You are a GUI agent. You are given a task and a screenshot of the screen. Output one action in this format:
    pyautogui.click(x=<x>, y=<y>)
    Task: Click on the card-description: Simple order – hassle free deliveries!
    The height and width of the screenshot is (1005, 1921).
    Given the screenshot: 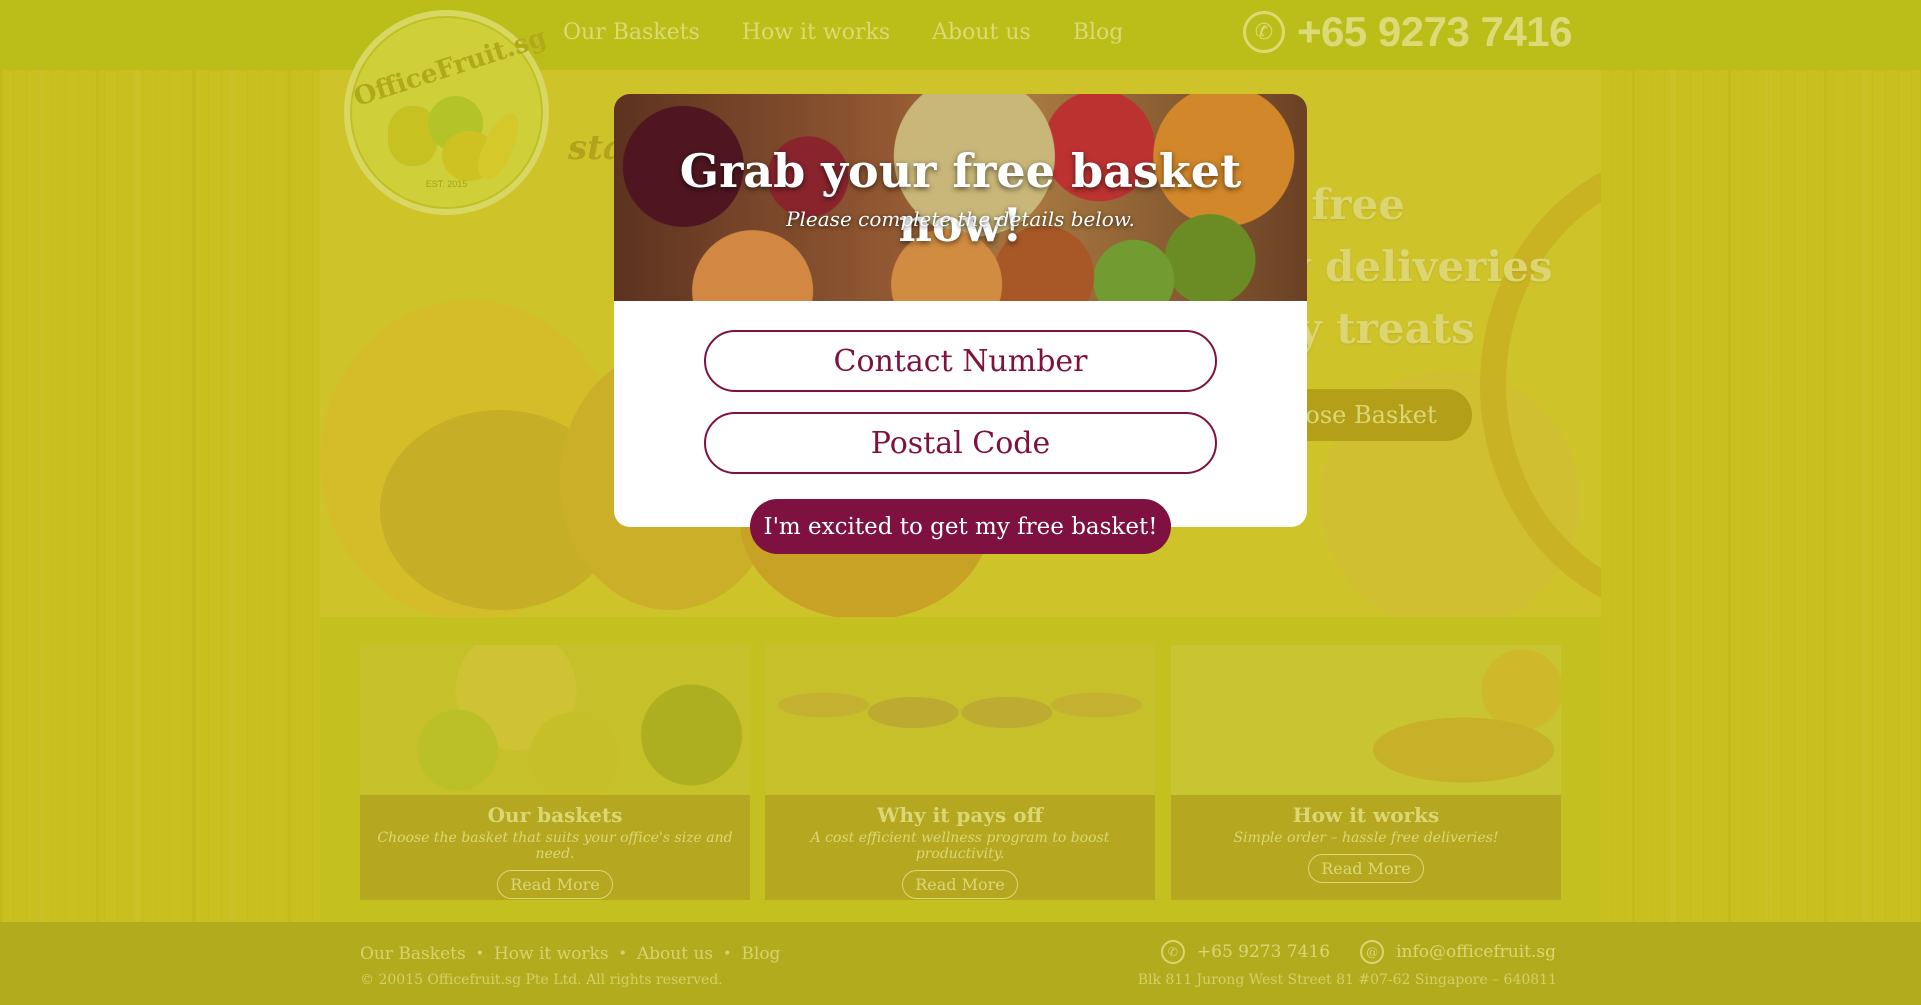 What is the action you would take?
    pyautogui.click(x=1366, y=838)
    